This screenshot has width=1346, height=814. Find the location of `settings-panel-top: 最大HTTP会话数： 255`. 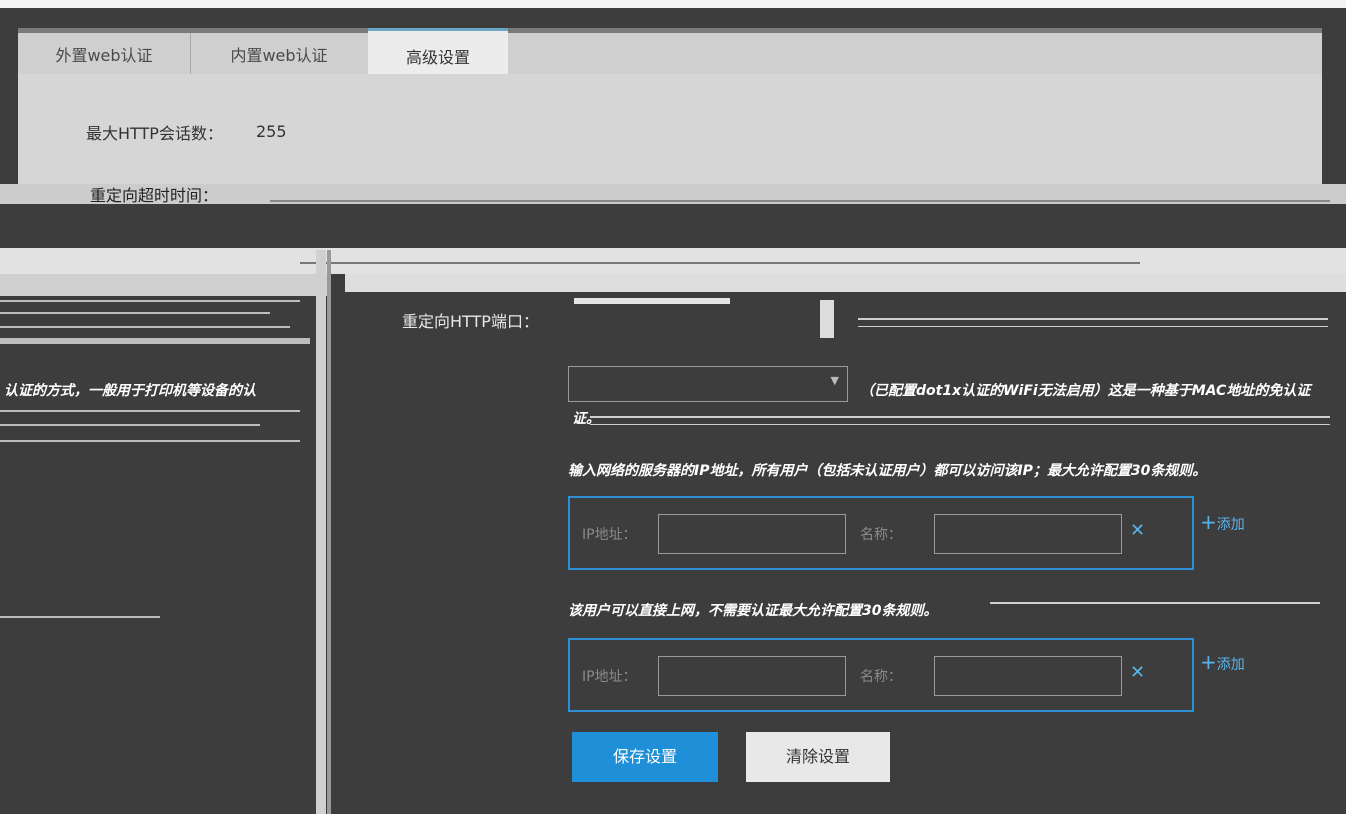

settings-panel-top: 最大HTTP会话数： 255 is located at coordinates (670, 129).